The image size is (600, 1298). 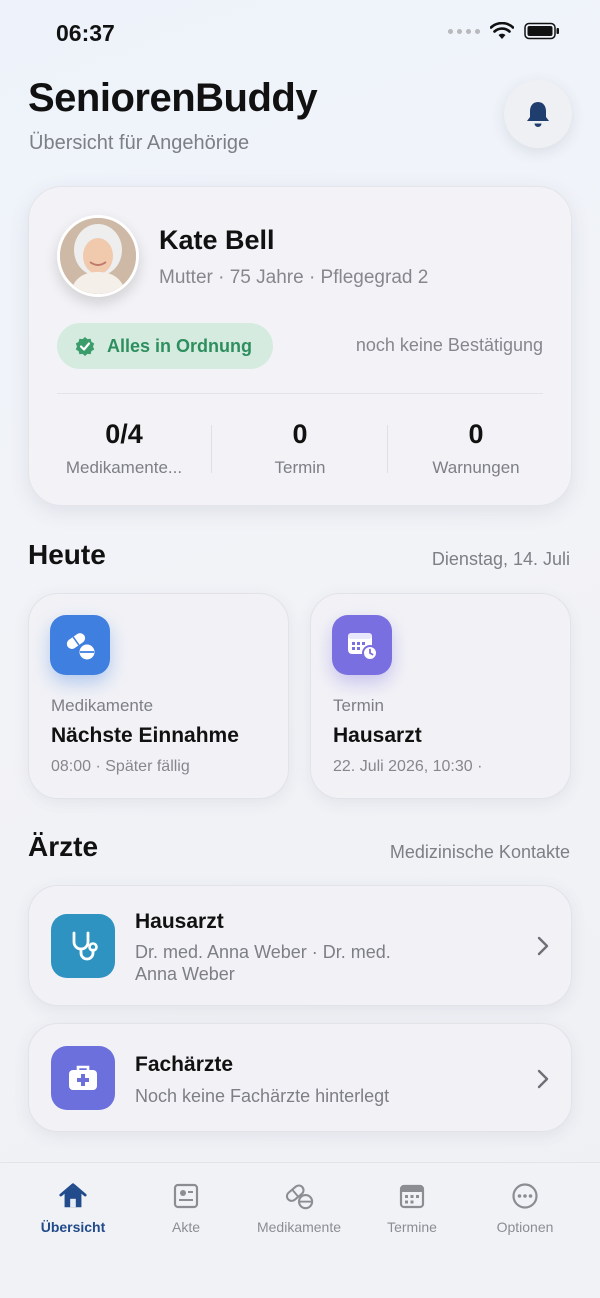 I want to click on page-title: SeniorenBuddy, so click(x=173, y=98).